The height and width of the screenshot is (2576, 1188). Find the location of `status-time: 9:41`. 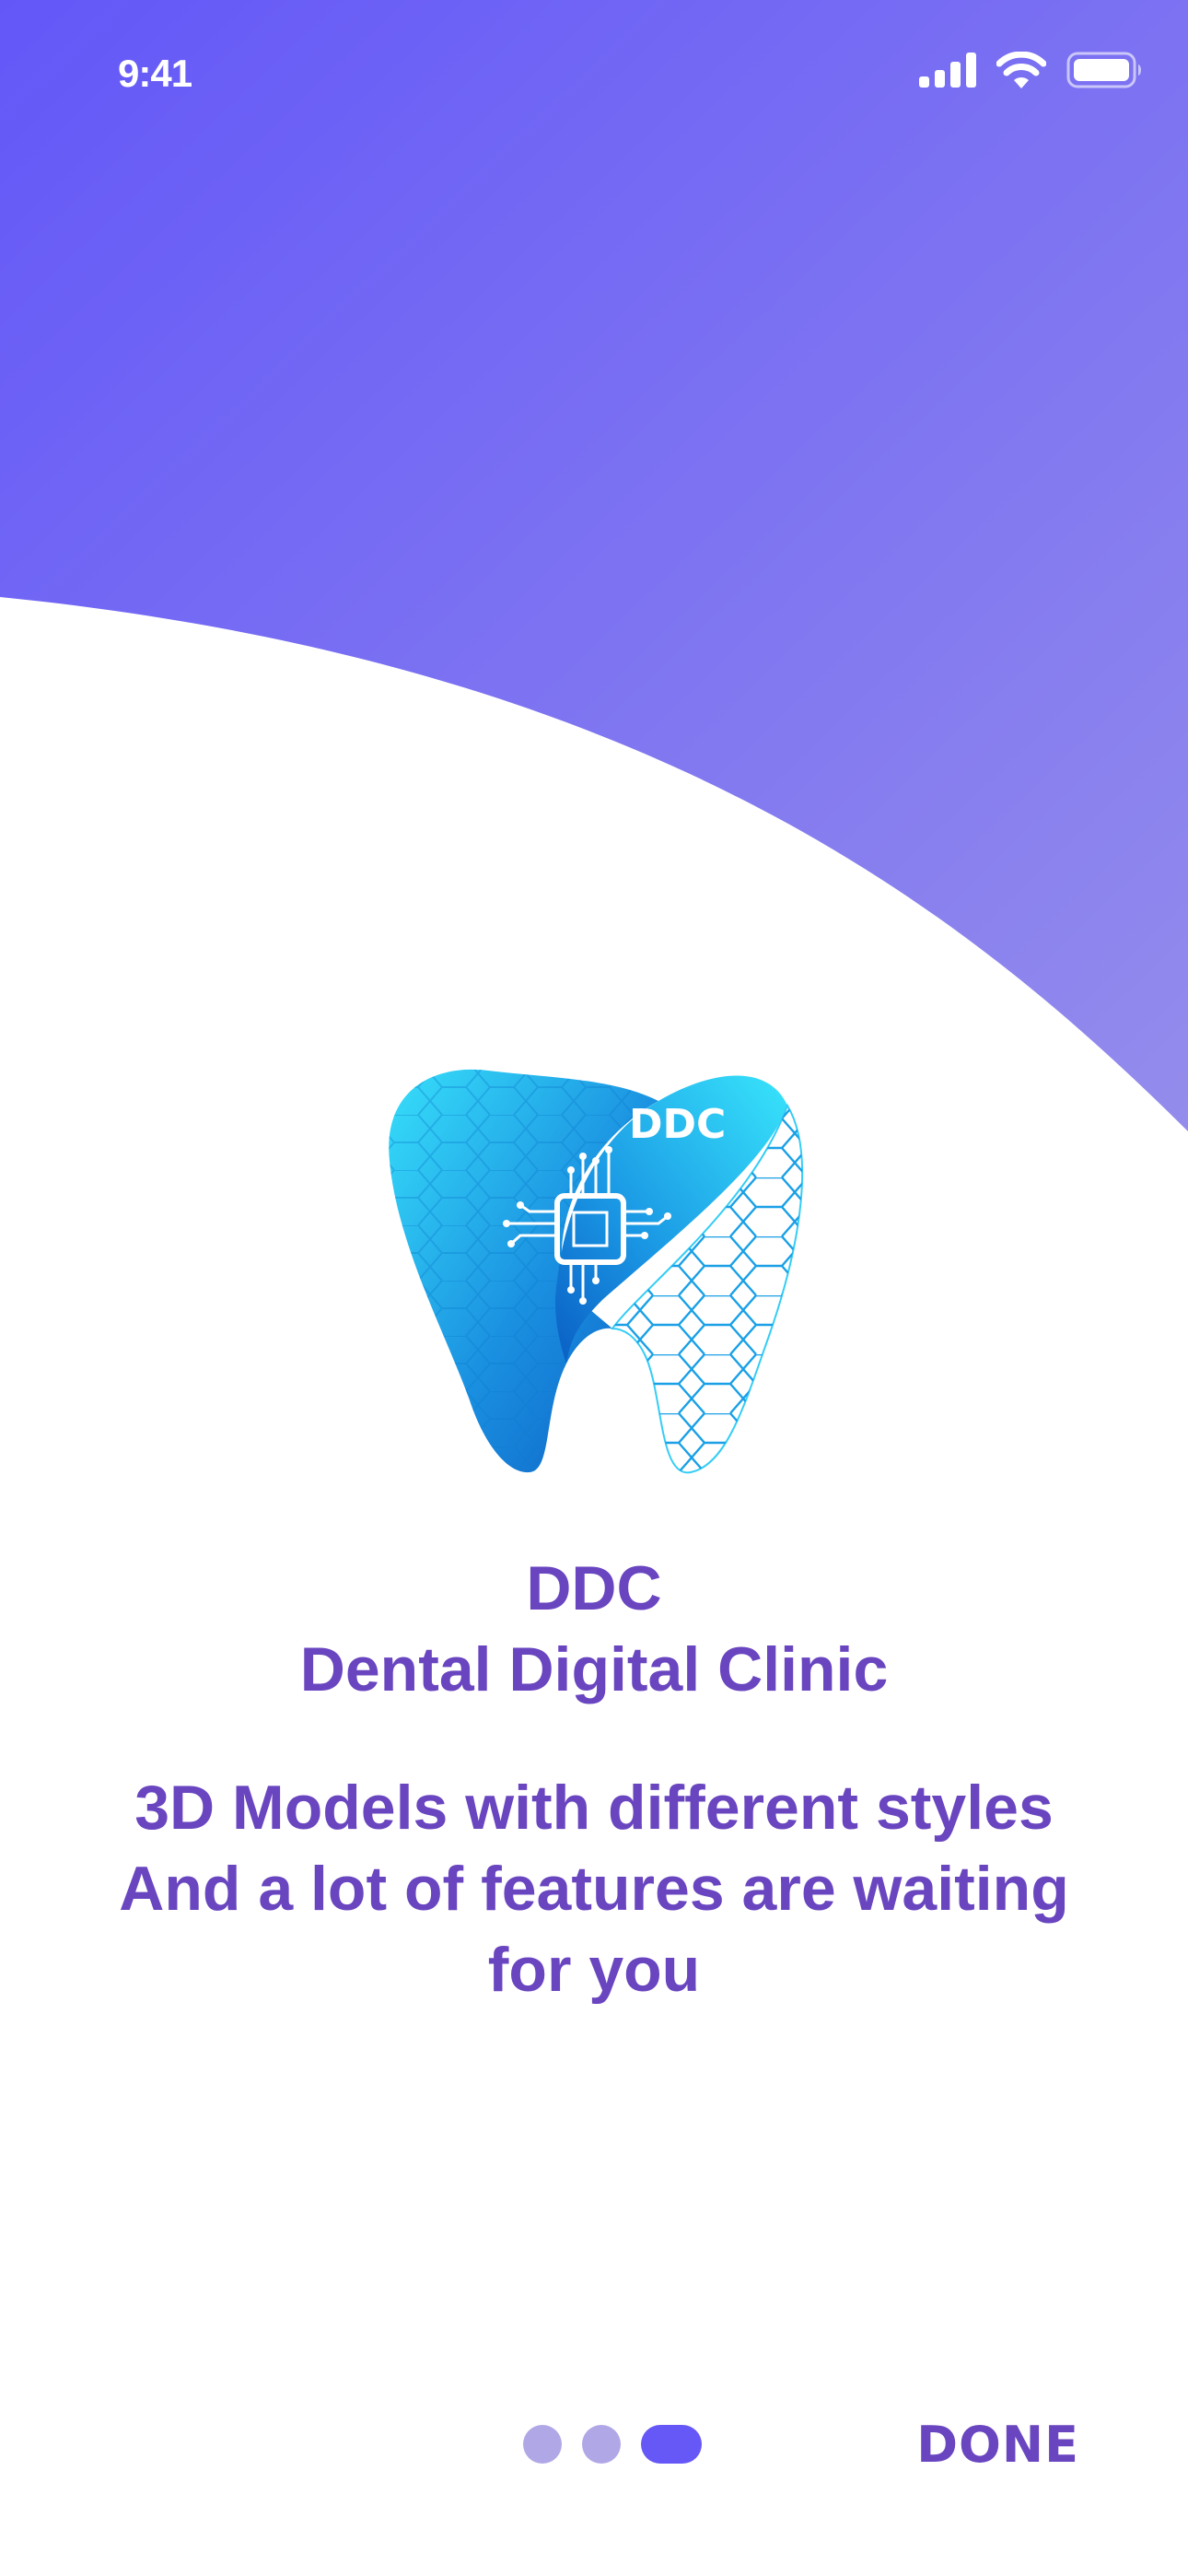

status-time: 9:41 is located at coordinates (155, 73).